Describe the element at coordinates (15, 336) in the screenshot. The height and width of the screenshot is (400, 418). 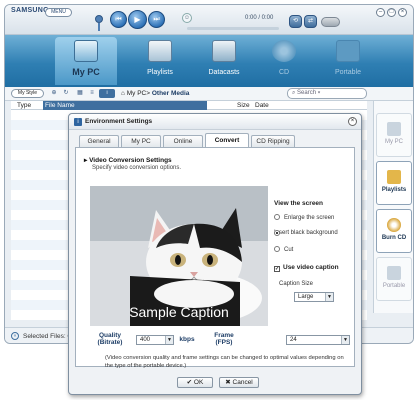
I see `status-icon: «` at that location.